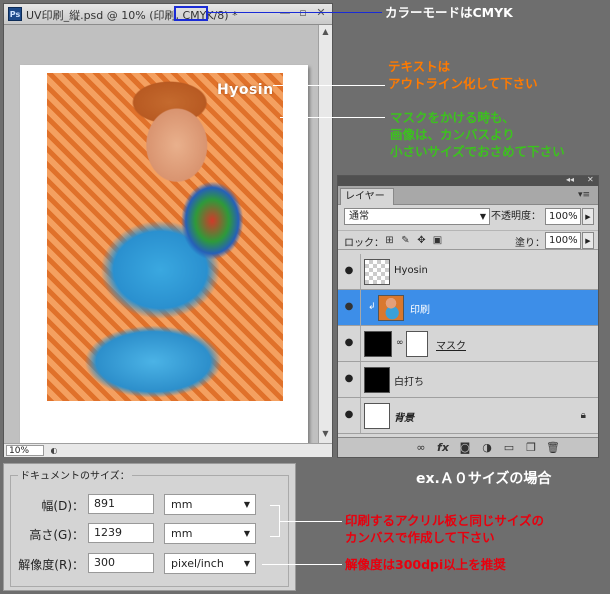 The image size is (610, 594). I want to click on width-label: 幅(D)：, so click(62, 506).